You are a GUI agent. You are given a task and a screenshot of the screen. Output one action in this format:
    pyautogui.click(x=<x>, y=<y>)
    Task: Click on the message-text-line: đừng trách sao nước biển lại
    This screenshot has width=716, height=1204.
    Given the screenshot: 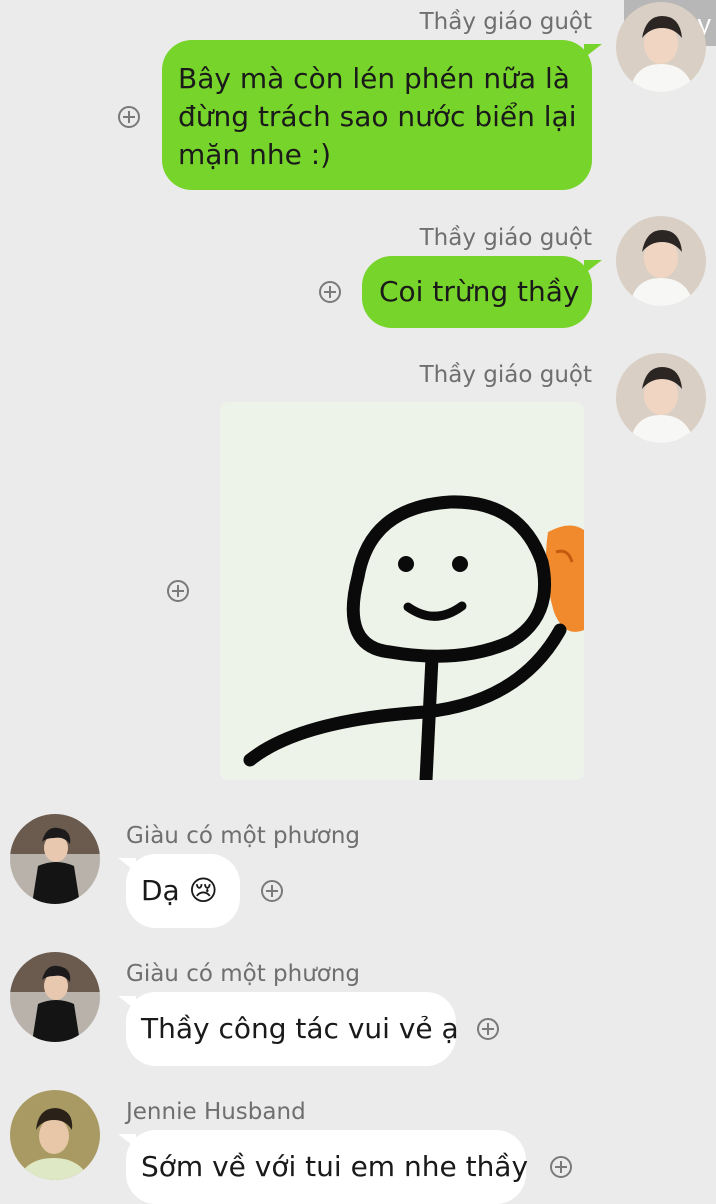 What is the action you would take?
    pyautogui.click(x=377, y=116)
    